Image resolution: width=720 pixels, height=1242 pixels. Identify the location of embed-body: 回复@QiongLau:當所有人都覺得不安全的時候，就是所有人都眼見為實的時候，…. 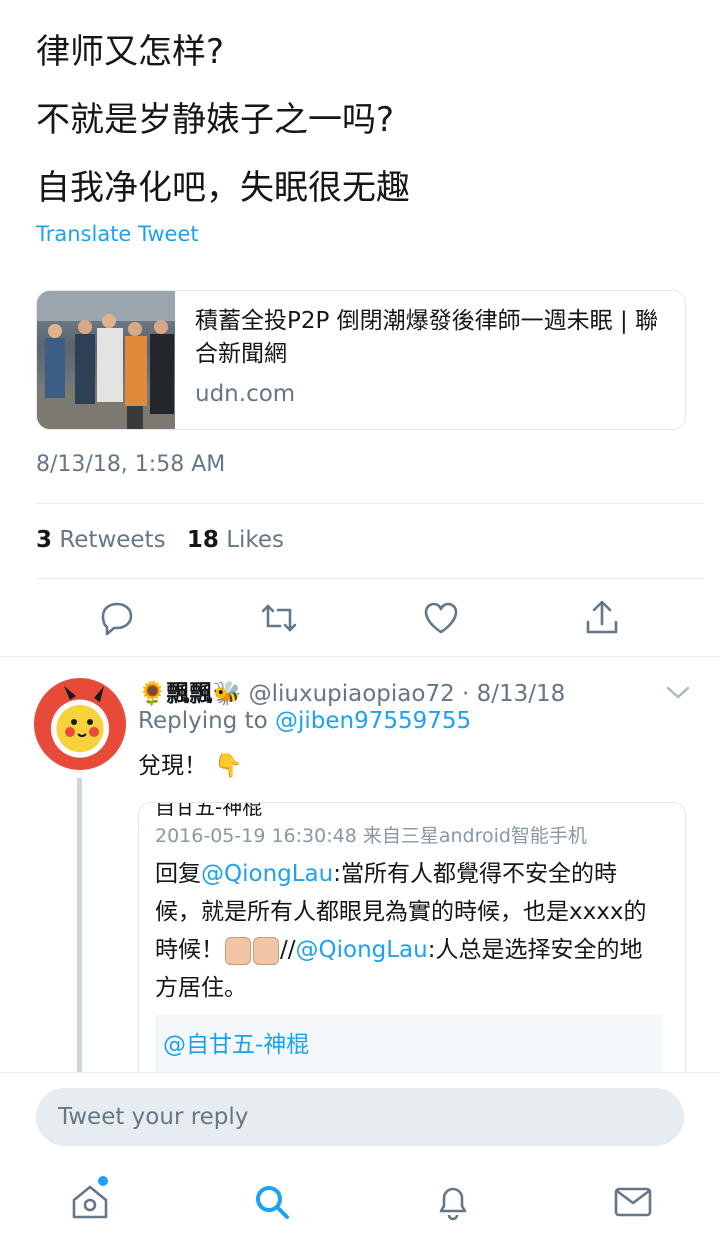
(405, 931).